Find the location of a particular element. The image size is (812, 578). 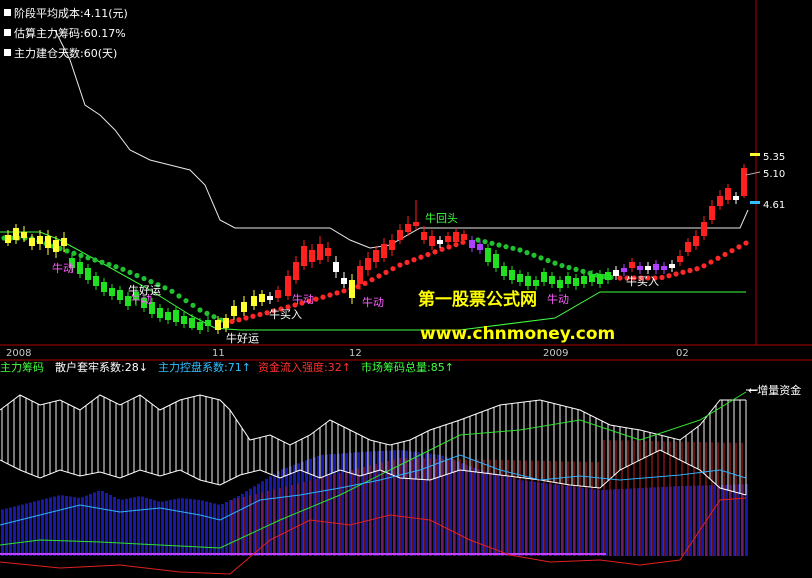

price-tick-high is located at coordinates (755, 154).